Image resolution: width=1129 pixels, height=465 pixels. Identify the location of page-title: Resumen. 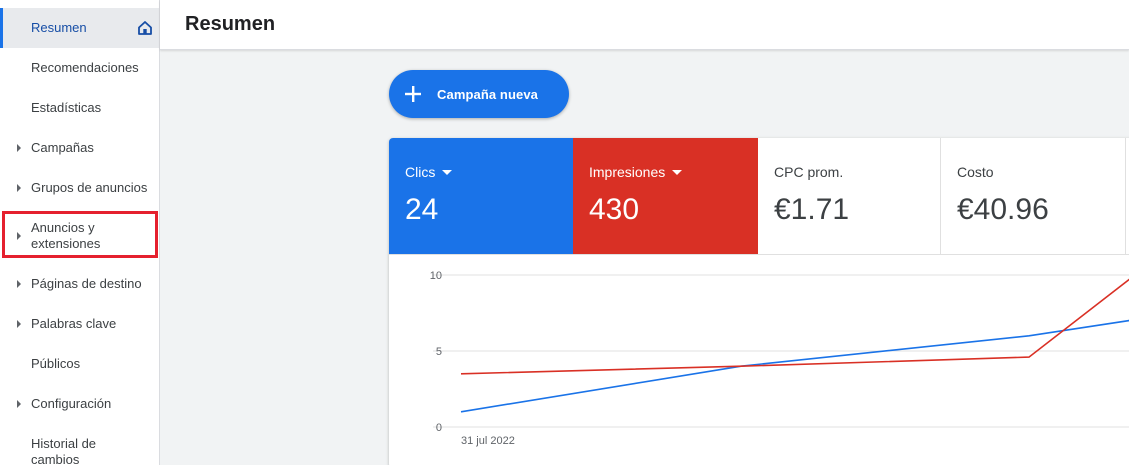
(230, 24).